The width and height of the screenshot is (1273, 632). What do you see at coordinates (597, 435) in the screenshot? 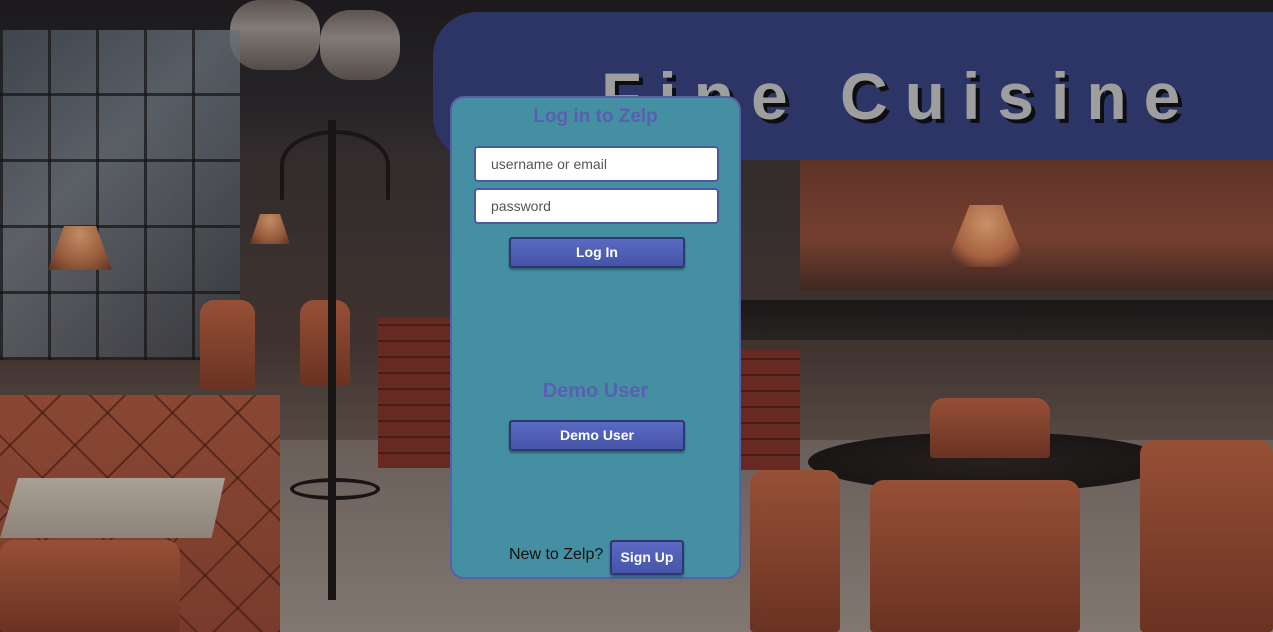
I see `demo-user-button: Demo User` at bounding box center [597, 435].